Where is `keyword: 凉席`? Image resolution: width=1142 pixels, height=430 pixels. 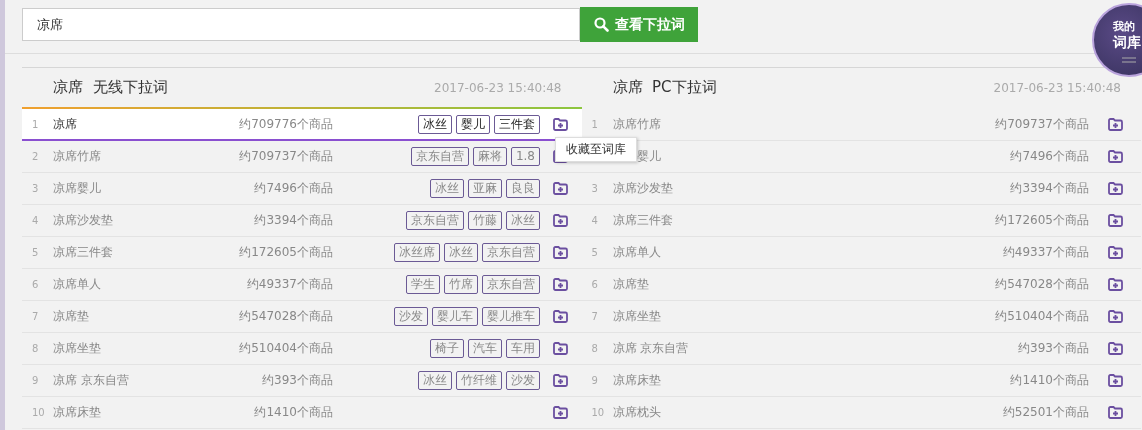 keyword: 凉席 is located at coordinates (65, 124).